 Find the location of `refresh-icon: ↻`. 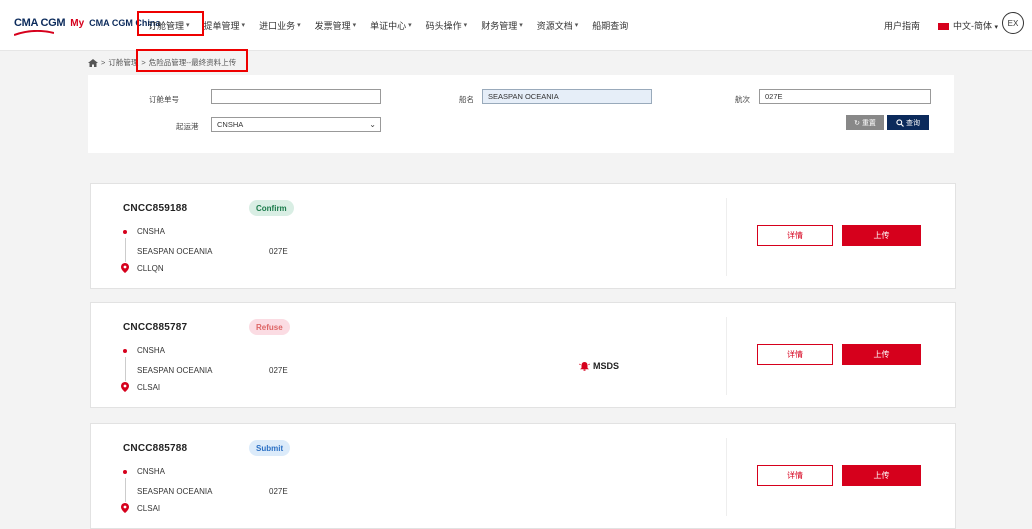

refresh-icon: ↻ is located at coordinates (857, 123).